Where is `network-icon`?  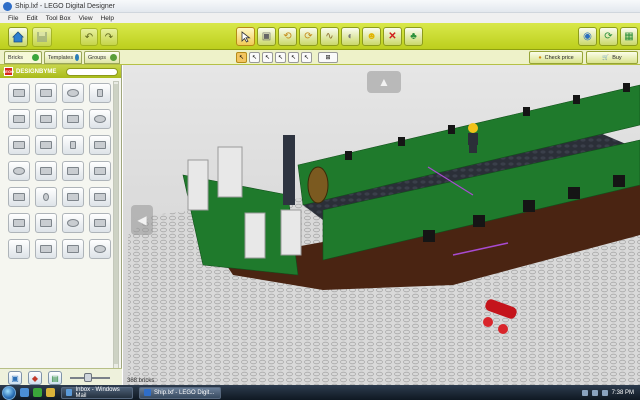 network-icon is located at coordinates (584, 392).